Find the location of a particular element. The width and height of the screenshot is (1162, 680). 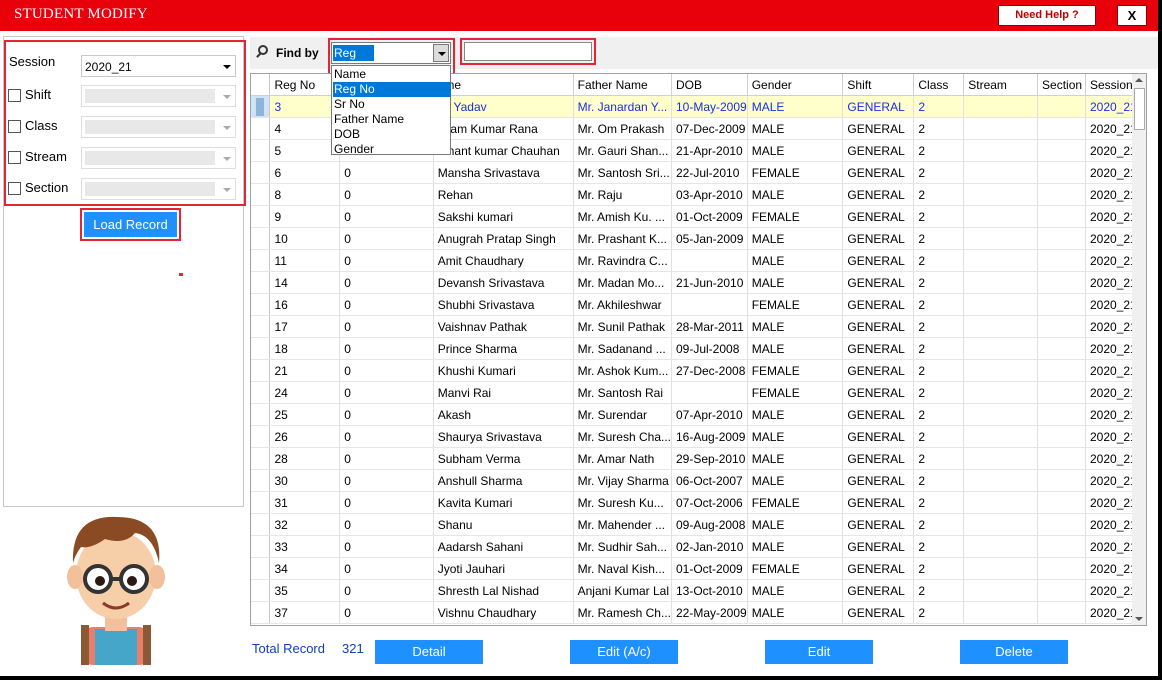

class-checkbox is located at coordinates (14, 126).